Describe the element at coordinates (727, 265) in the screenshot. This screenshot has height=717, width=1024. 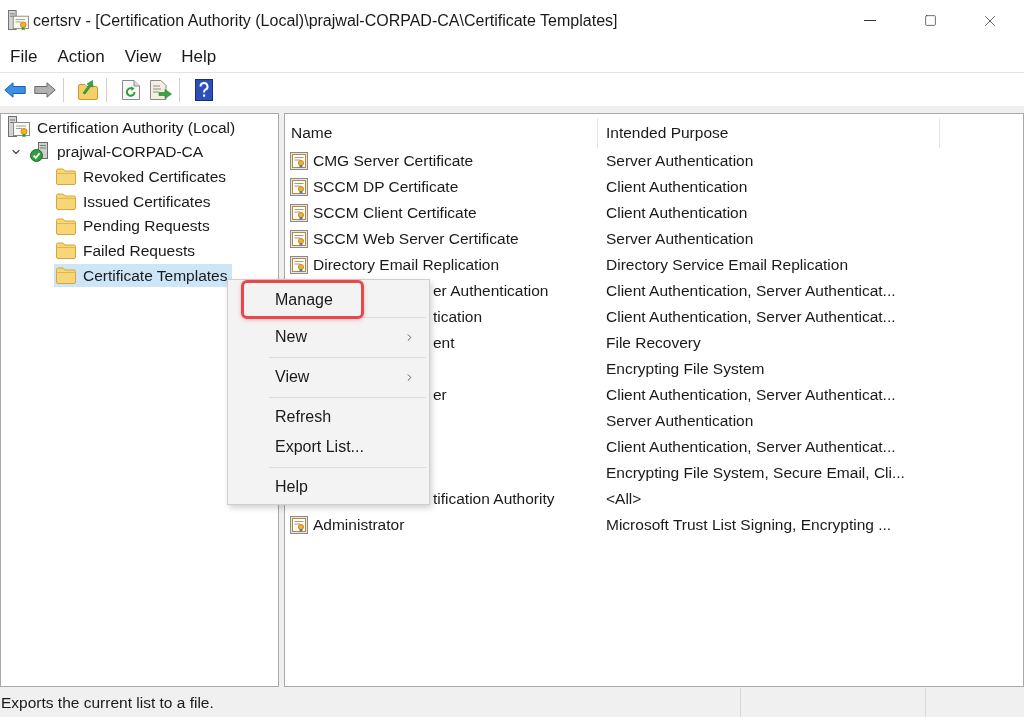
I see `purpose-text: Directory Service Email Replication` at that location.